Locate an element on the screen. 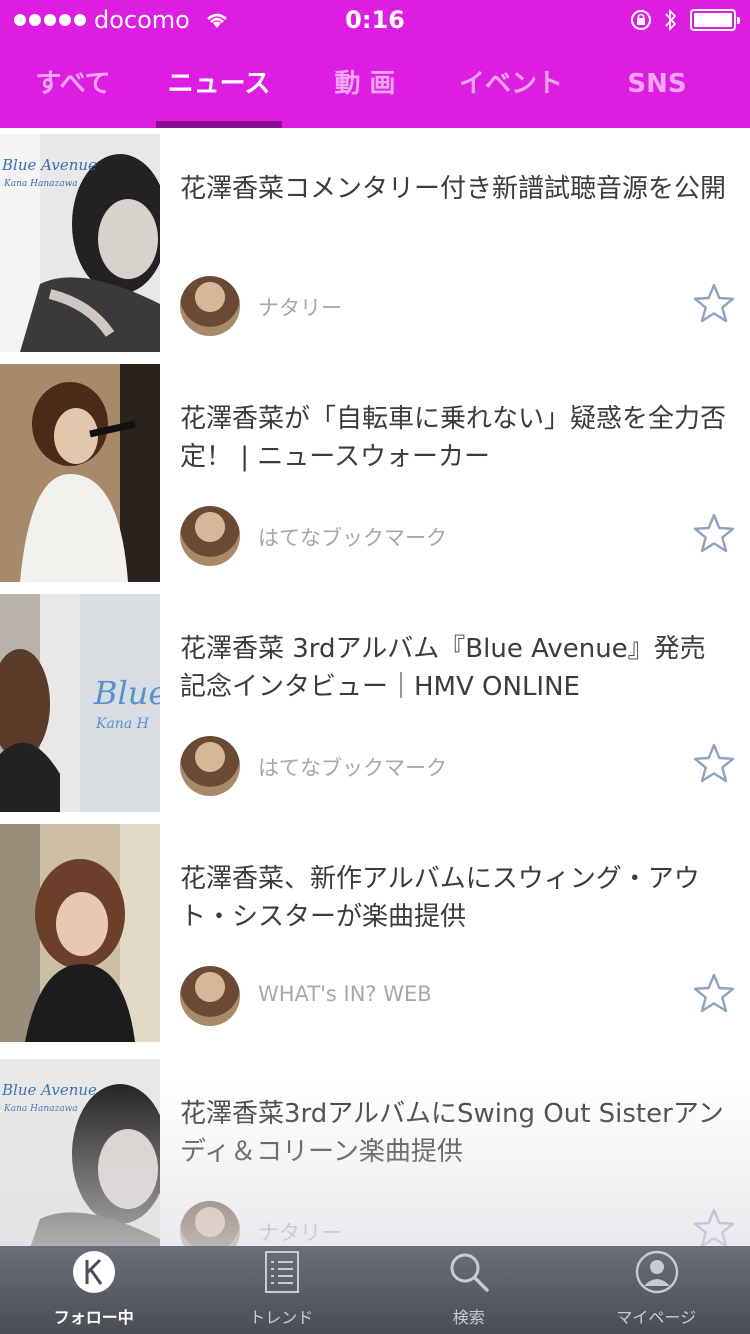 Image resolution: width=750 pixels, height=1334 pixels. article-title: 花澤香菜が「自転車に乗れない」疑惑を全力否定！ | ニュースウォーカー is located at coordinates (455, 438).